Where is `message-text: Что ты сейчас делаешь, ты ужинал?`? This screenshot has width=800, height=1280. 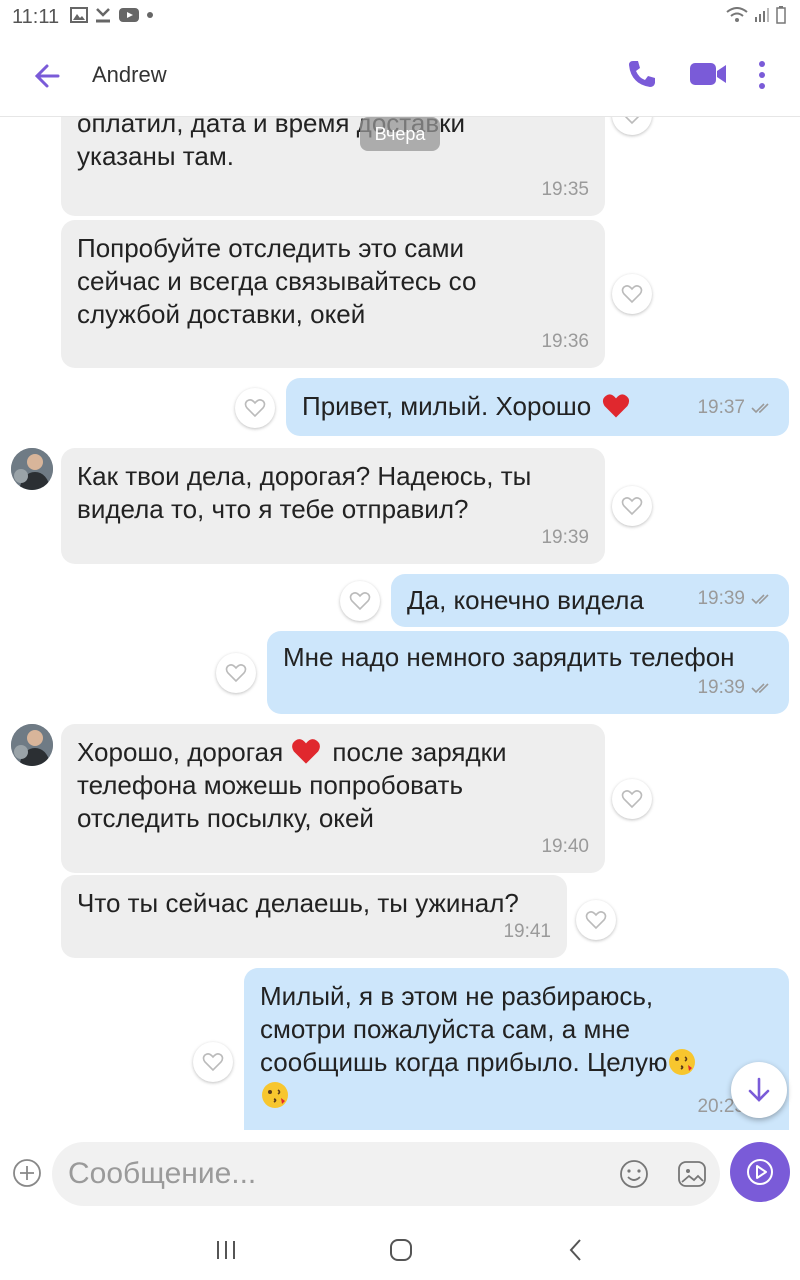 message-text: Что ты сейчас делаешь, ты ужинал? is located at coordinates (298, 903).